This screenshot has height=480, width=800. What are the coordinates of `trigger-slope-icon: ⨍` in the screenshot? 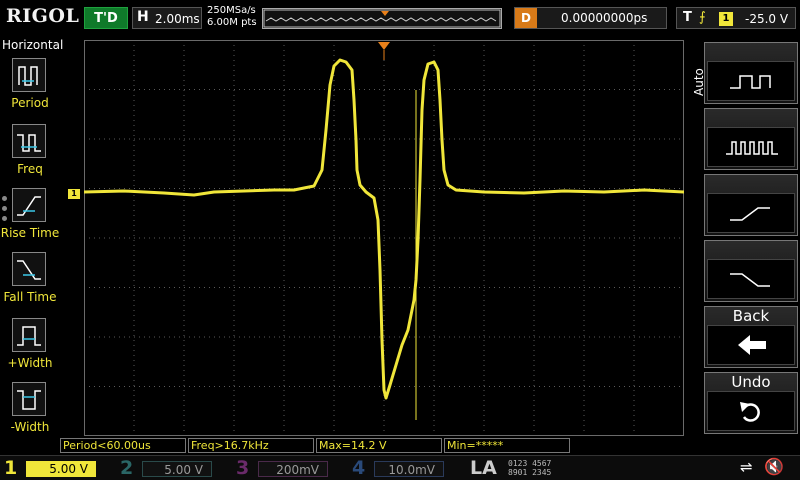 It's located at (702, 17).